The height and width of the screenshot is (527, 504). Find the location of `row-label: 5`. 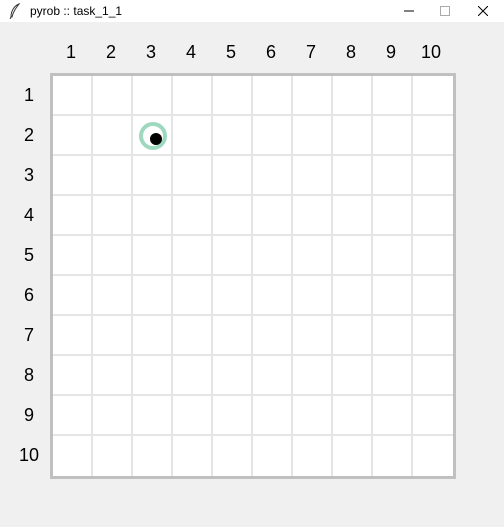

row-label: 5 is located at coordinates (28, 255).